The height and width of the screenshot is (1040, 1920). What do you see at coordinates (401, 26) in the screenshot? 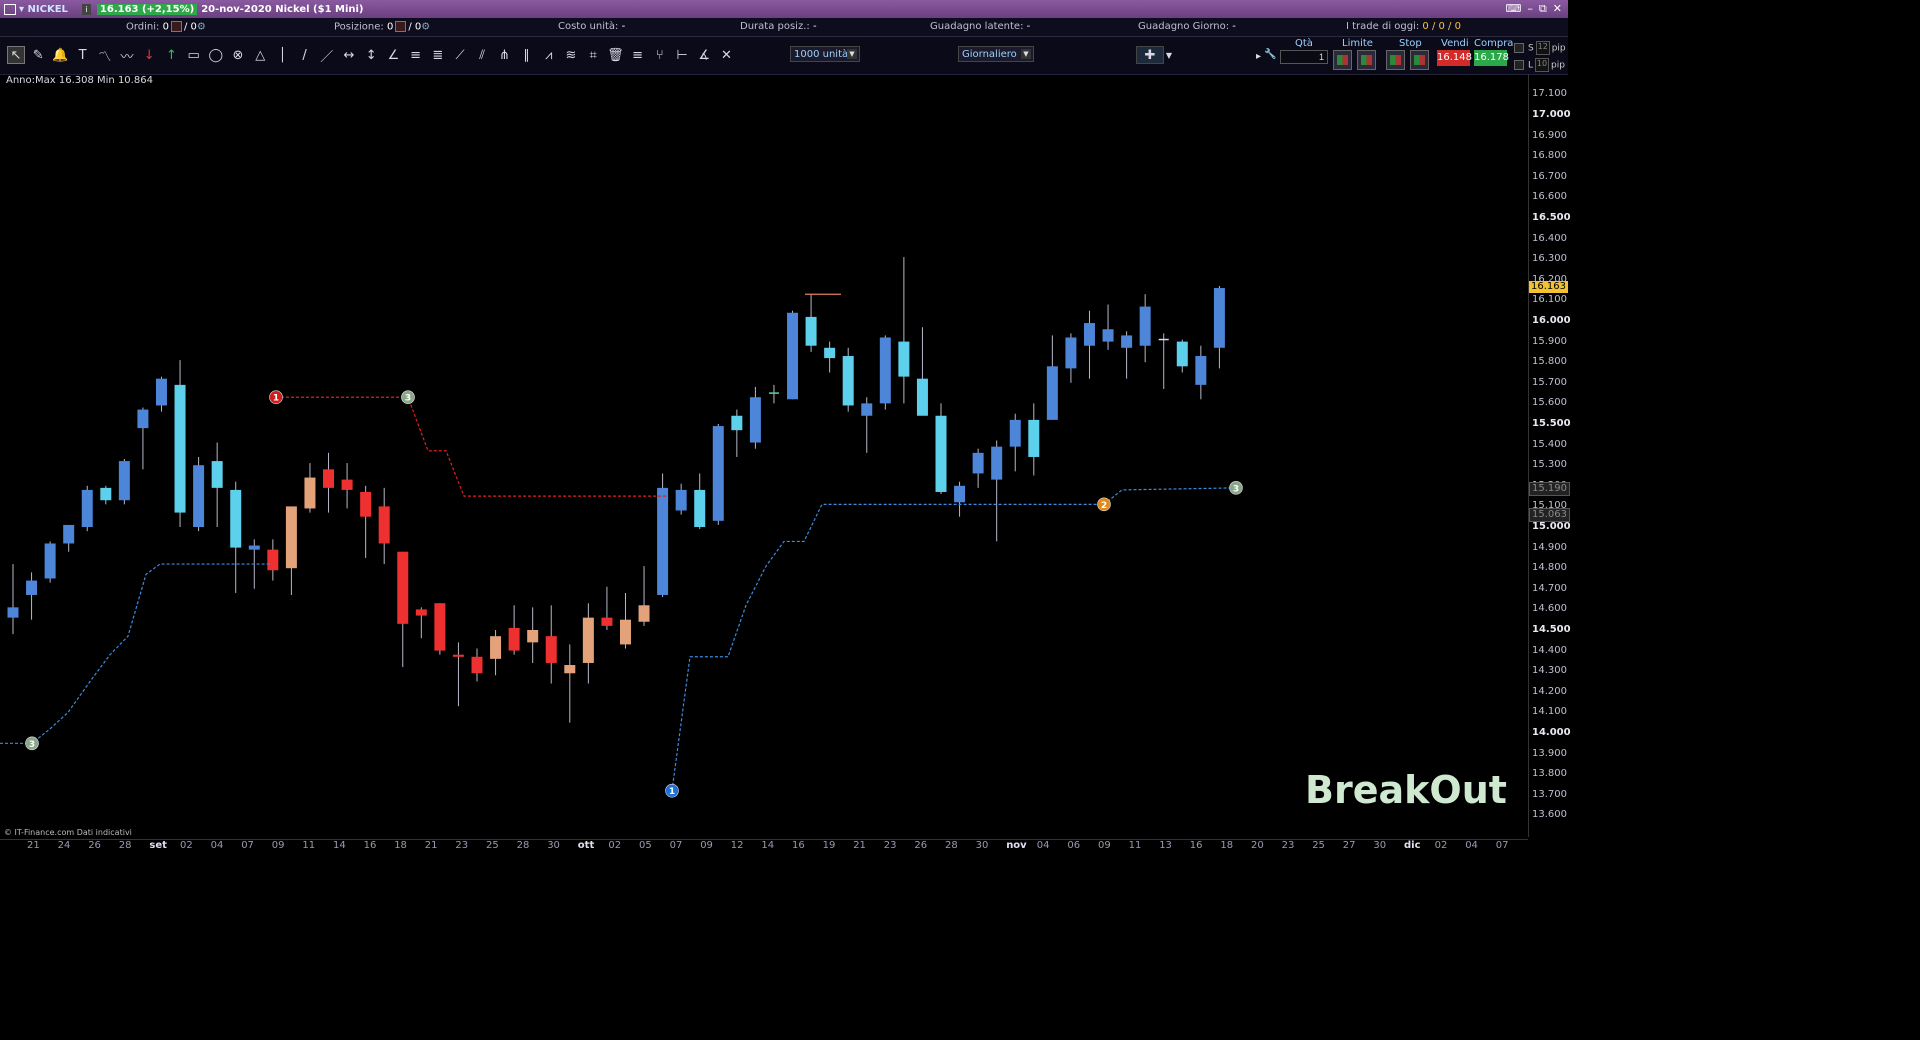
I see `close-position-icon` at bounding box center [401, 26].